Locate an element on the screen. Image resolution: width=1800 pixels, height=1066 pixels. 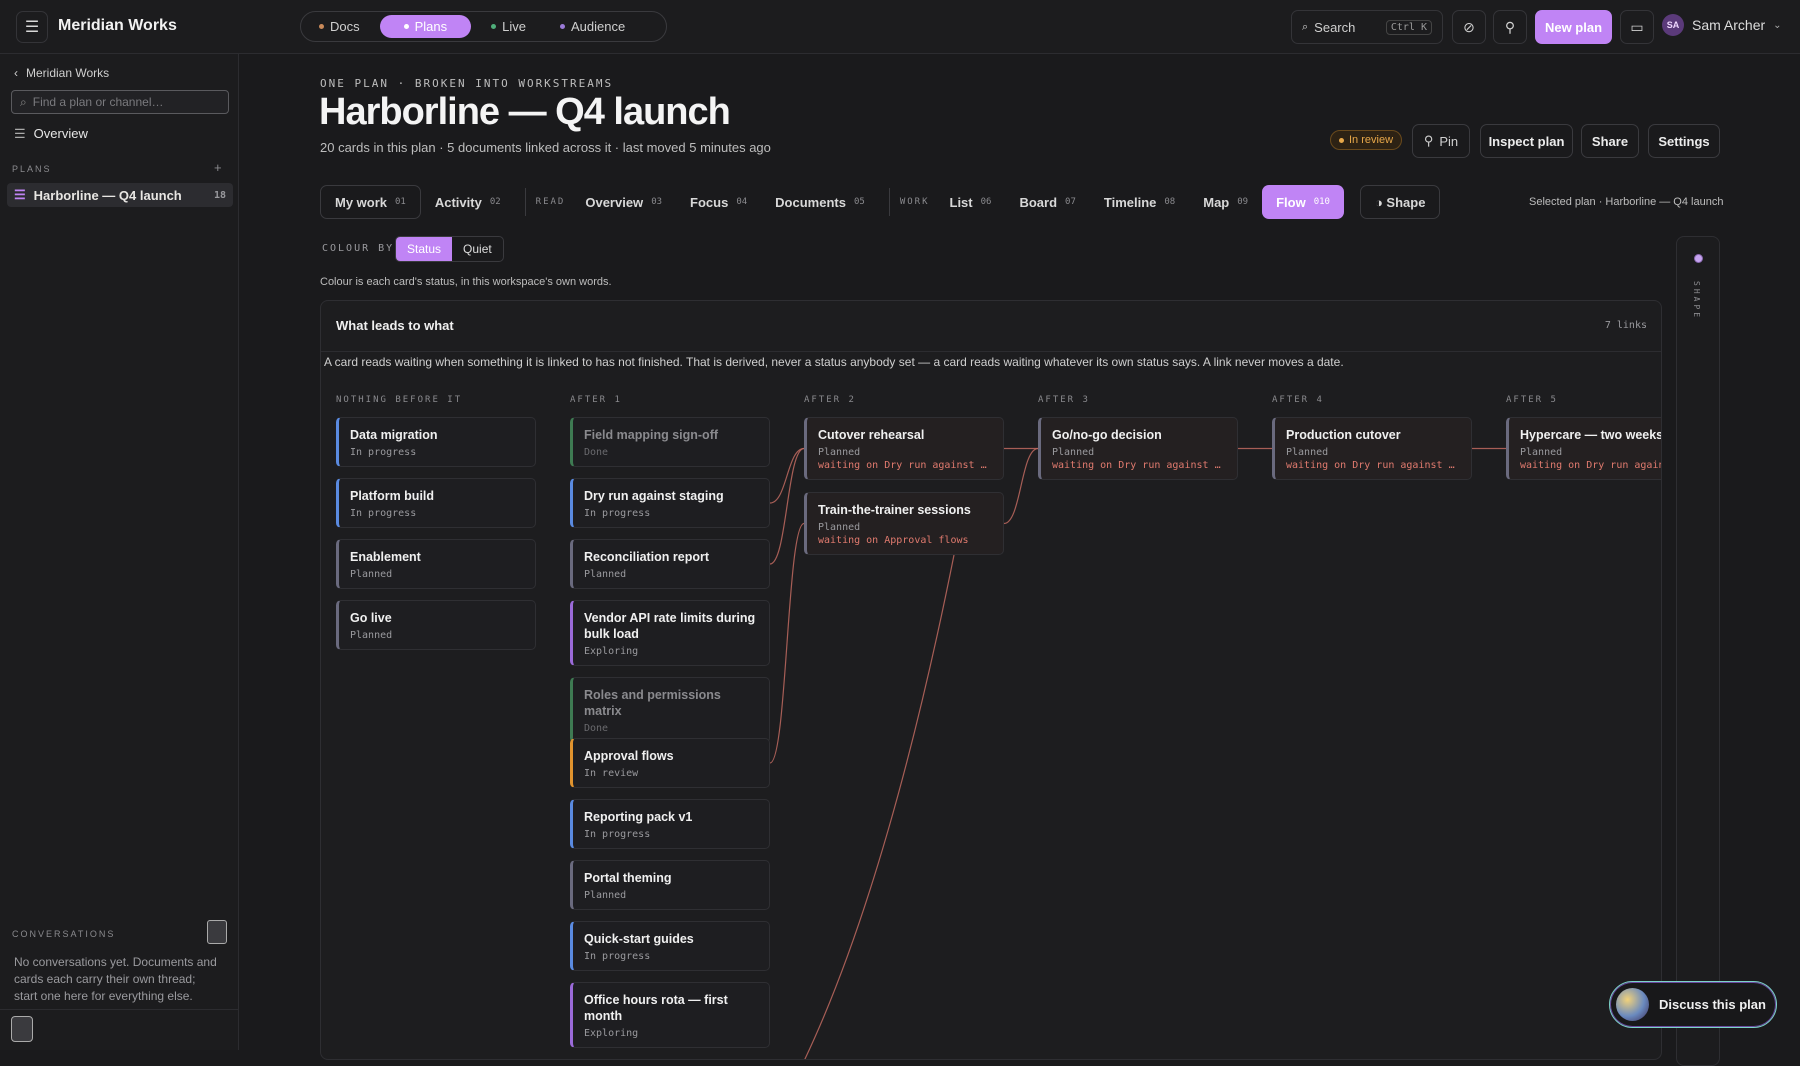
flow-card: Reconciliation report Planned is located at coordinates (670, 564).